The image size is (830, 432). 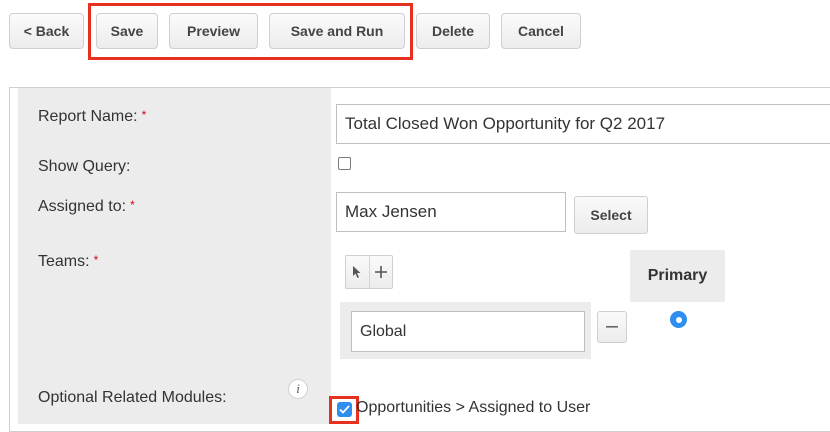 I want to click on primary-team-radio, so click(x=678, y=319).